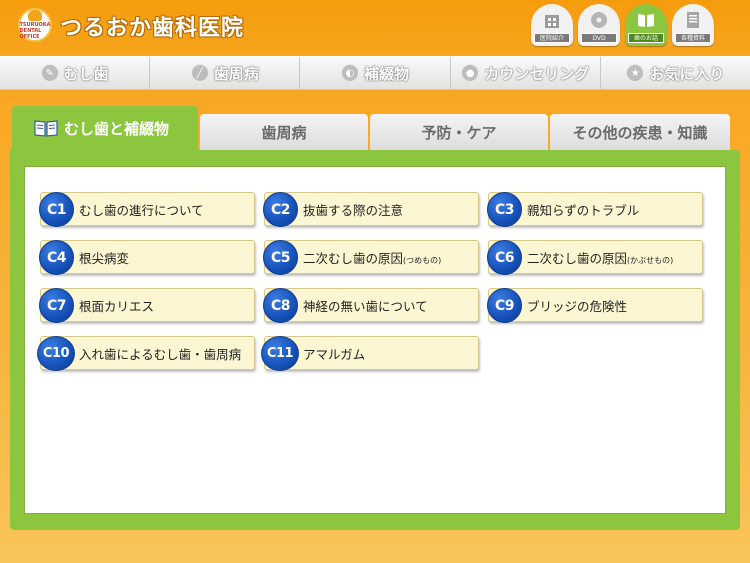  What do you see at coordinates (236, 73) in the screenshot?
I see `nav-item-label: 歯周病` at bounding box center [236, 73].